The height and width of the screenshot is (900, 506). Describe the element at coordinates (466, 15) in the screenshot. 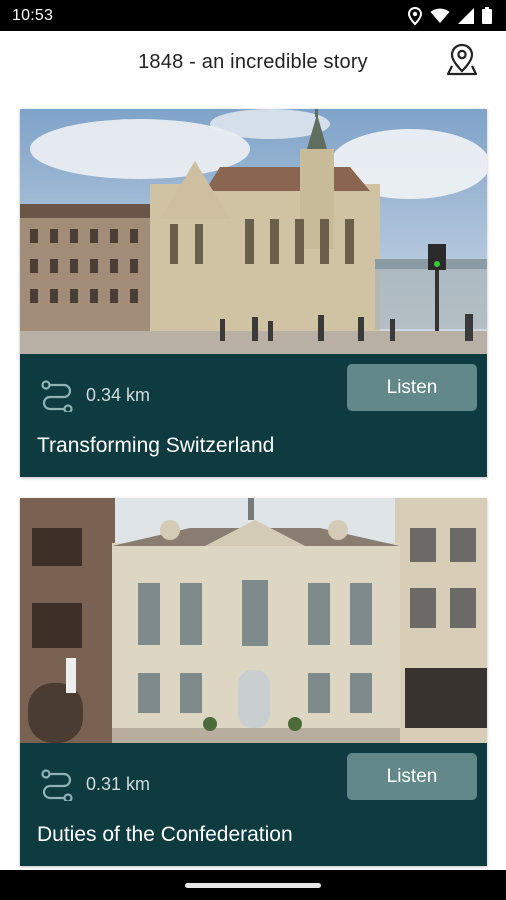

I see `signal-icon` at that location.